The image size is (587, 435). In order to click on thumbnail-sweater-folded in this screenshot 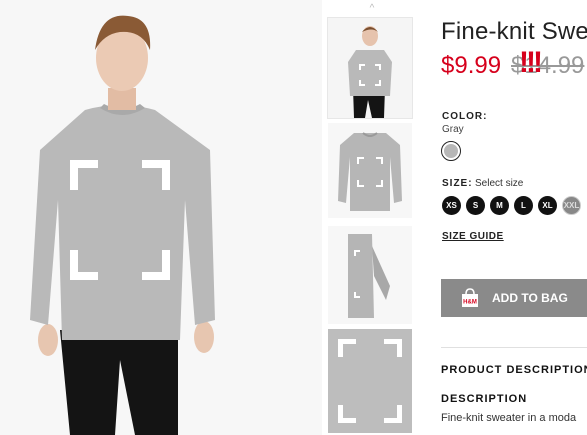, I will do `click(370, 275)`.